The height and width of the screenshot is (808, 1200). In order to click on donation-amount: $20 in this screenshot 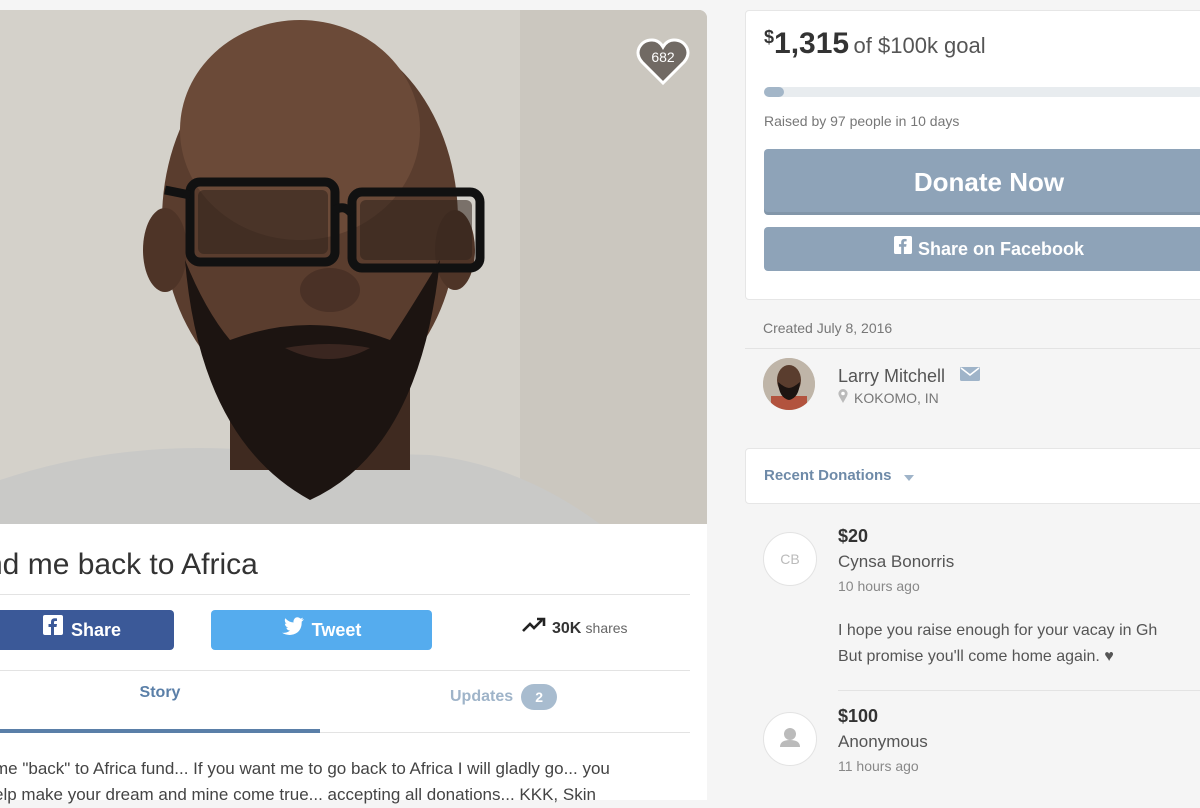, I will do `click(853, 536)`.